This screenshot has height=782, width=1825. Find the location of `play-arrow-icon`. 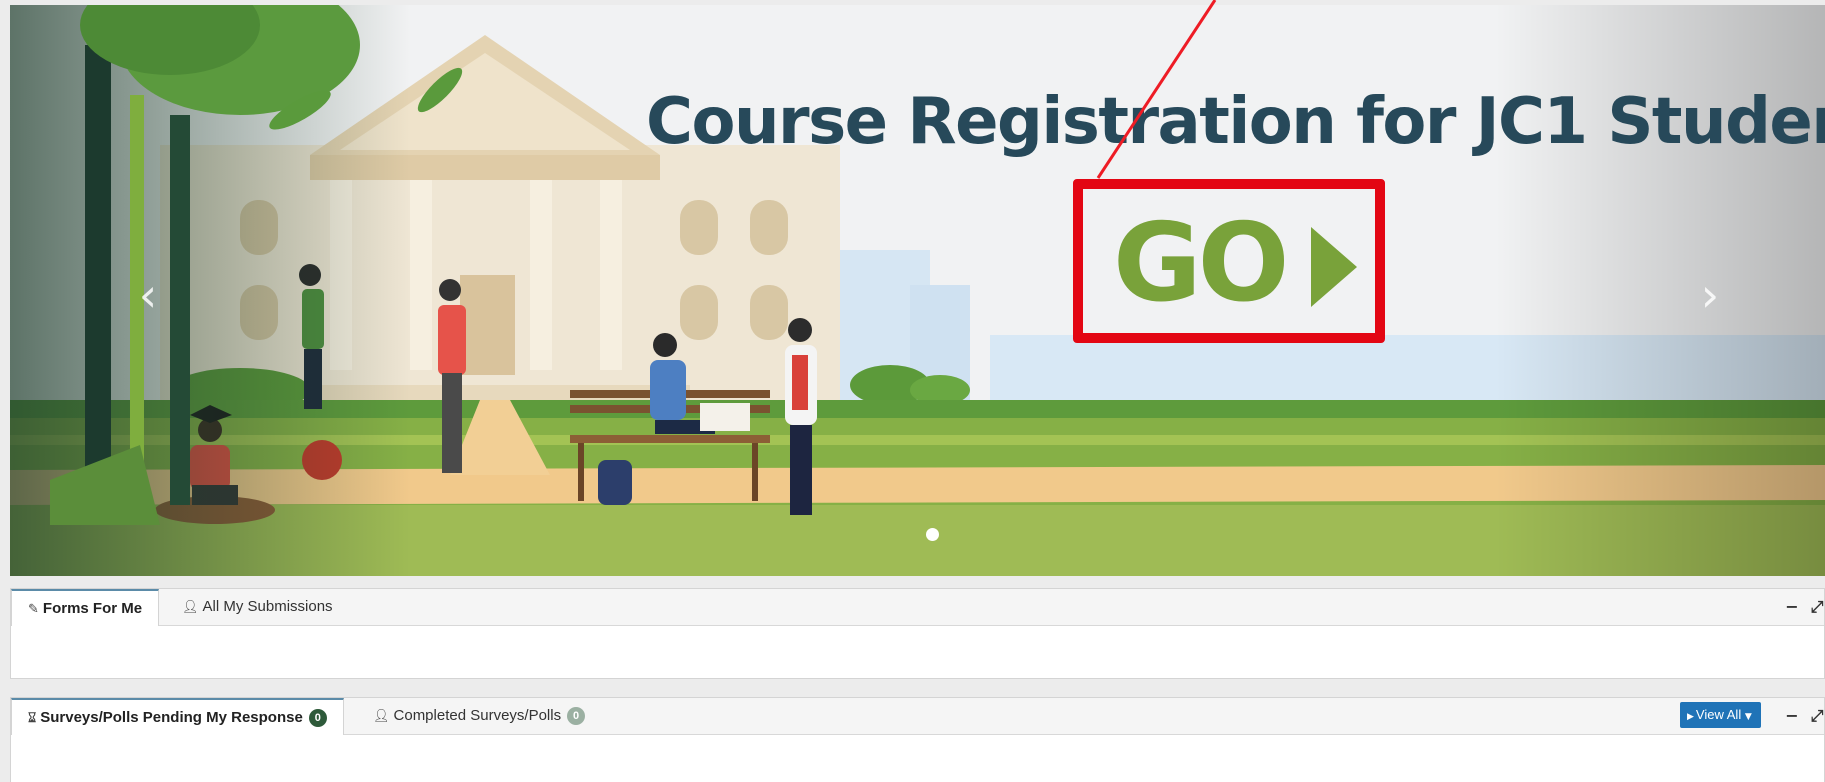

play-arrow-icon is located at coordinates (1334, 267).